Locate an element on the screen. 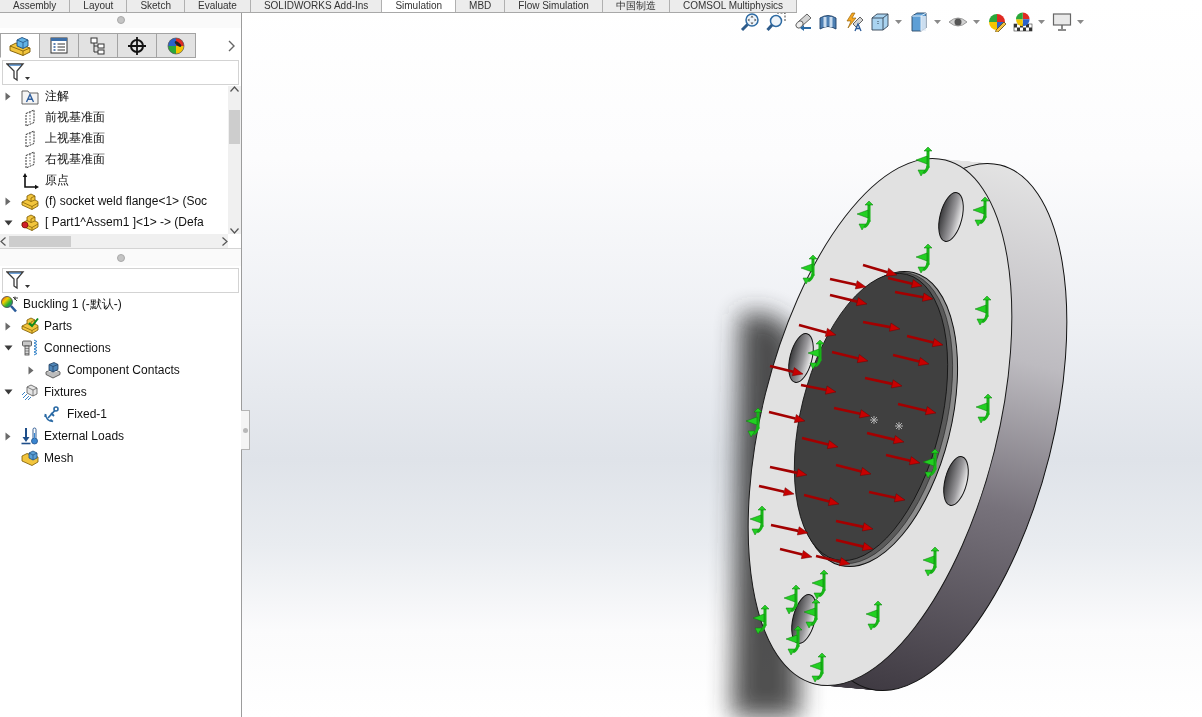  tree-item: (f) socket weld flange<1> (Soc is located at coordinates (126, 201).